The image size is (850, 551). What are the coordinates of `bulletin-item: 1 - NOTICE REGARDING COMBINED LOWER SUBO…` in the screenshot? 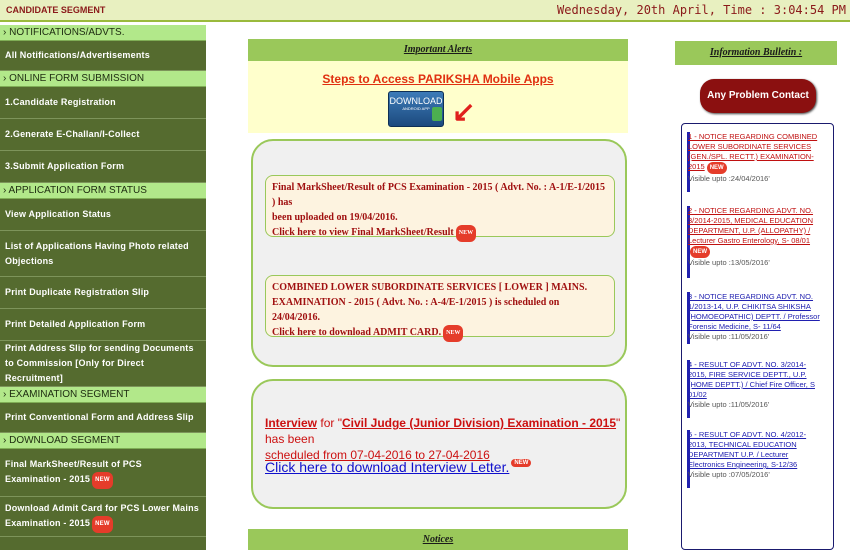 It's located at (754, 158).